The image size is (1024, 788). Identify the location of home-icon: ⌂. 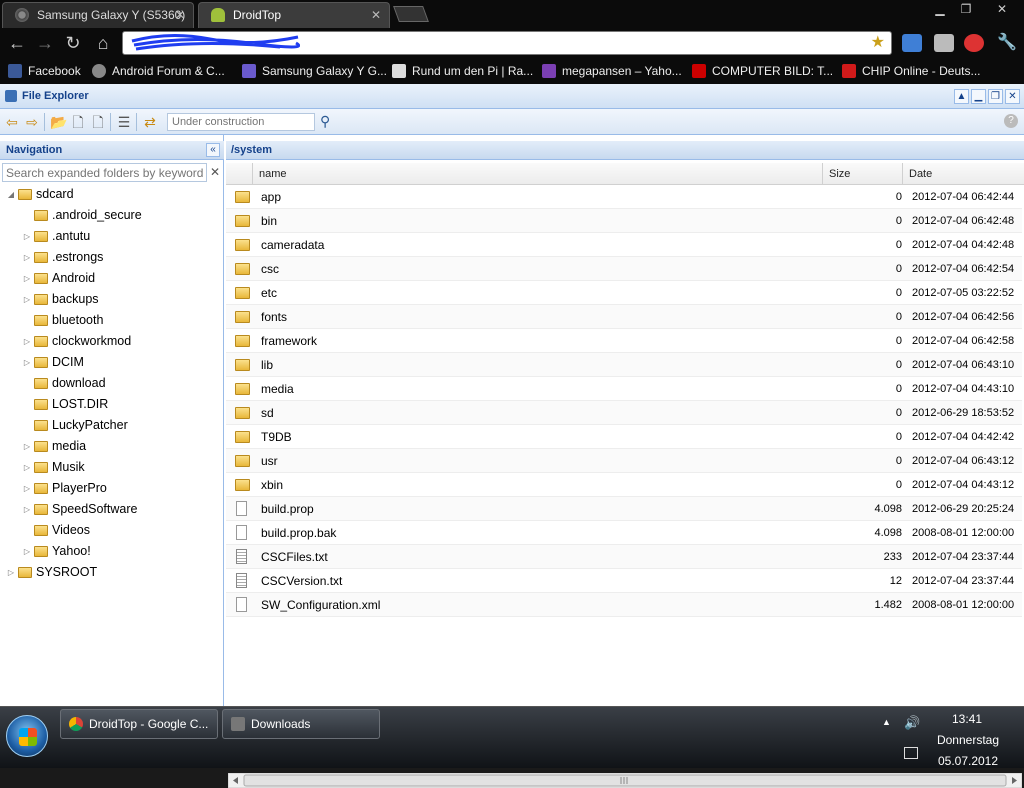
(103, 43).